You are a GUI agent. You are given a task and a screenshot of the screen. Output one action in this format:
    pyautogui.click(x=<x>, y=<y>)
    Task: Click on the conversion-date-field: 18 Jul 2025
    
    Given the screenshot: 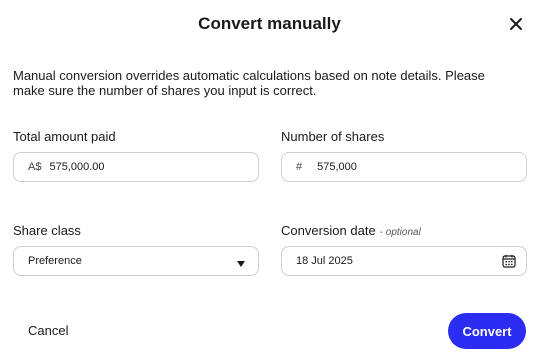 What is the action you would take?
    pyautogui.click(x=404, y=261)
    